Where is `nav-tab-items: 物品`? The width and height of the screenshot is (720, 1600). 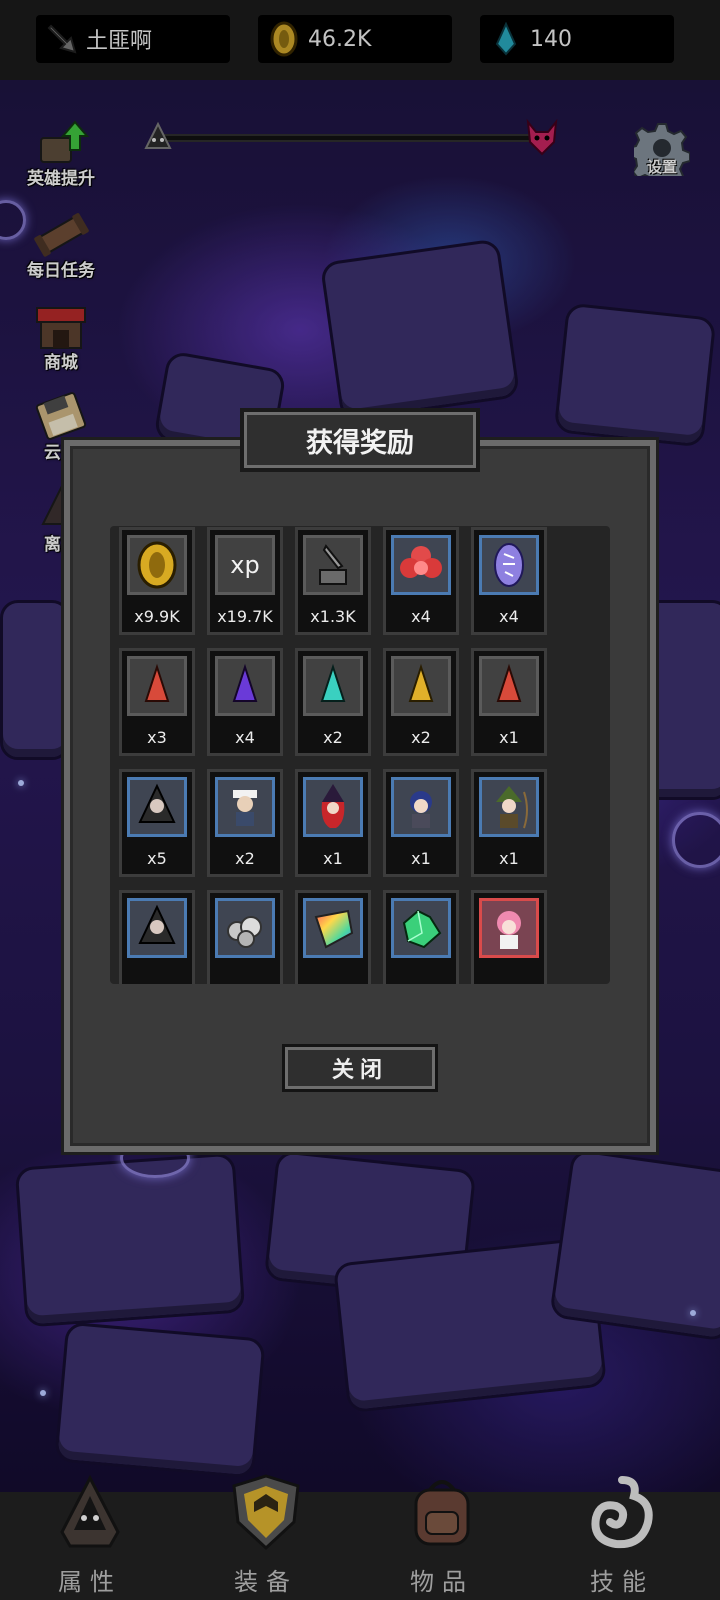
nav-tab-items: 物品 is located at coordinates (442, 1536).